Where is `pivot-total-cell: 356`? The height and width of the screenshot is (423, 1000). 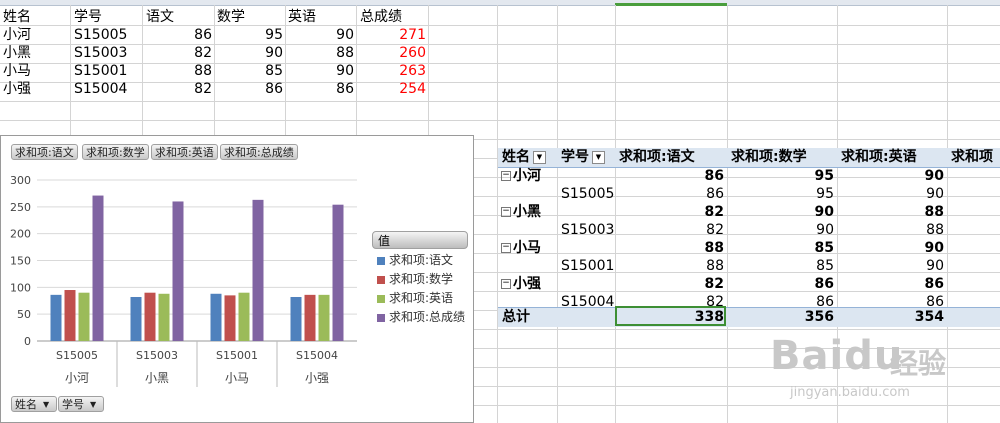
pivot-total-cell: 356 is located at coordinates (780, 317).